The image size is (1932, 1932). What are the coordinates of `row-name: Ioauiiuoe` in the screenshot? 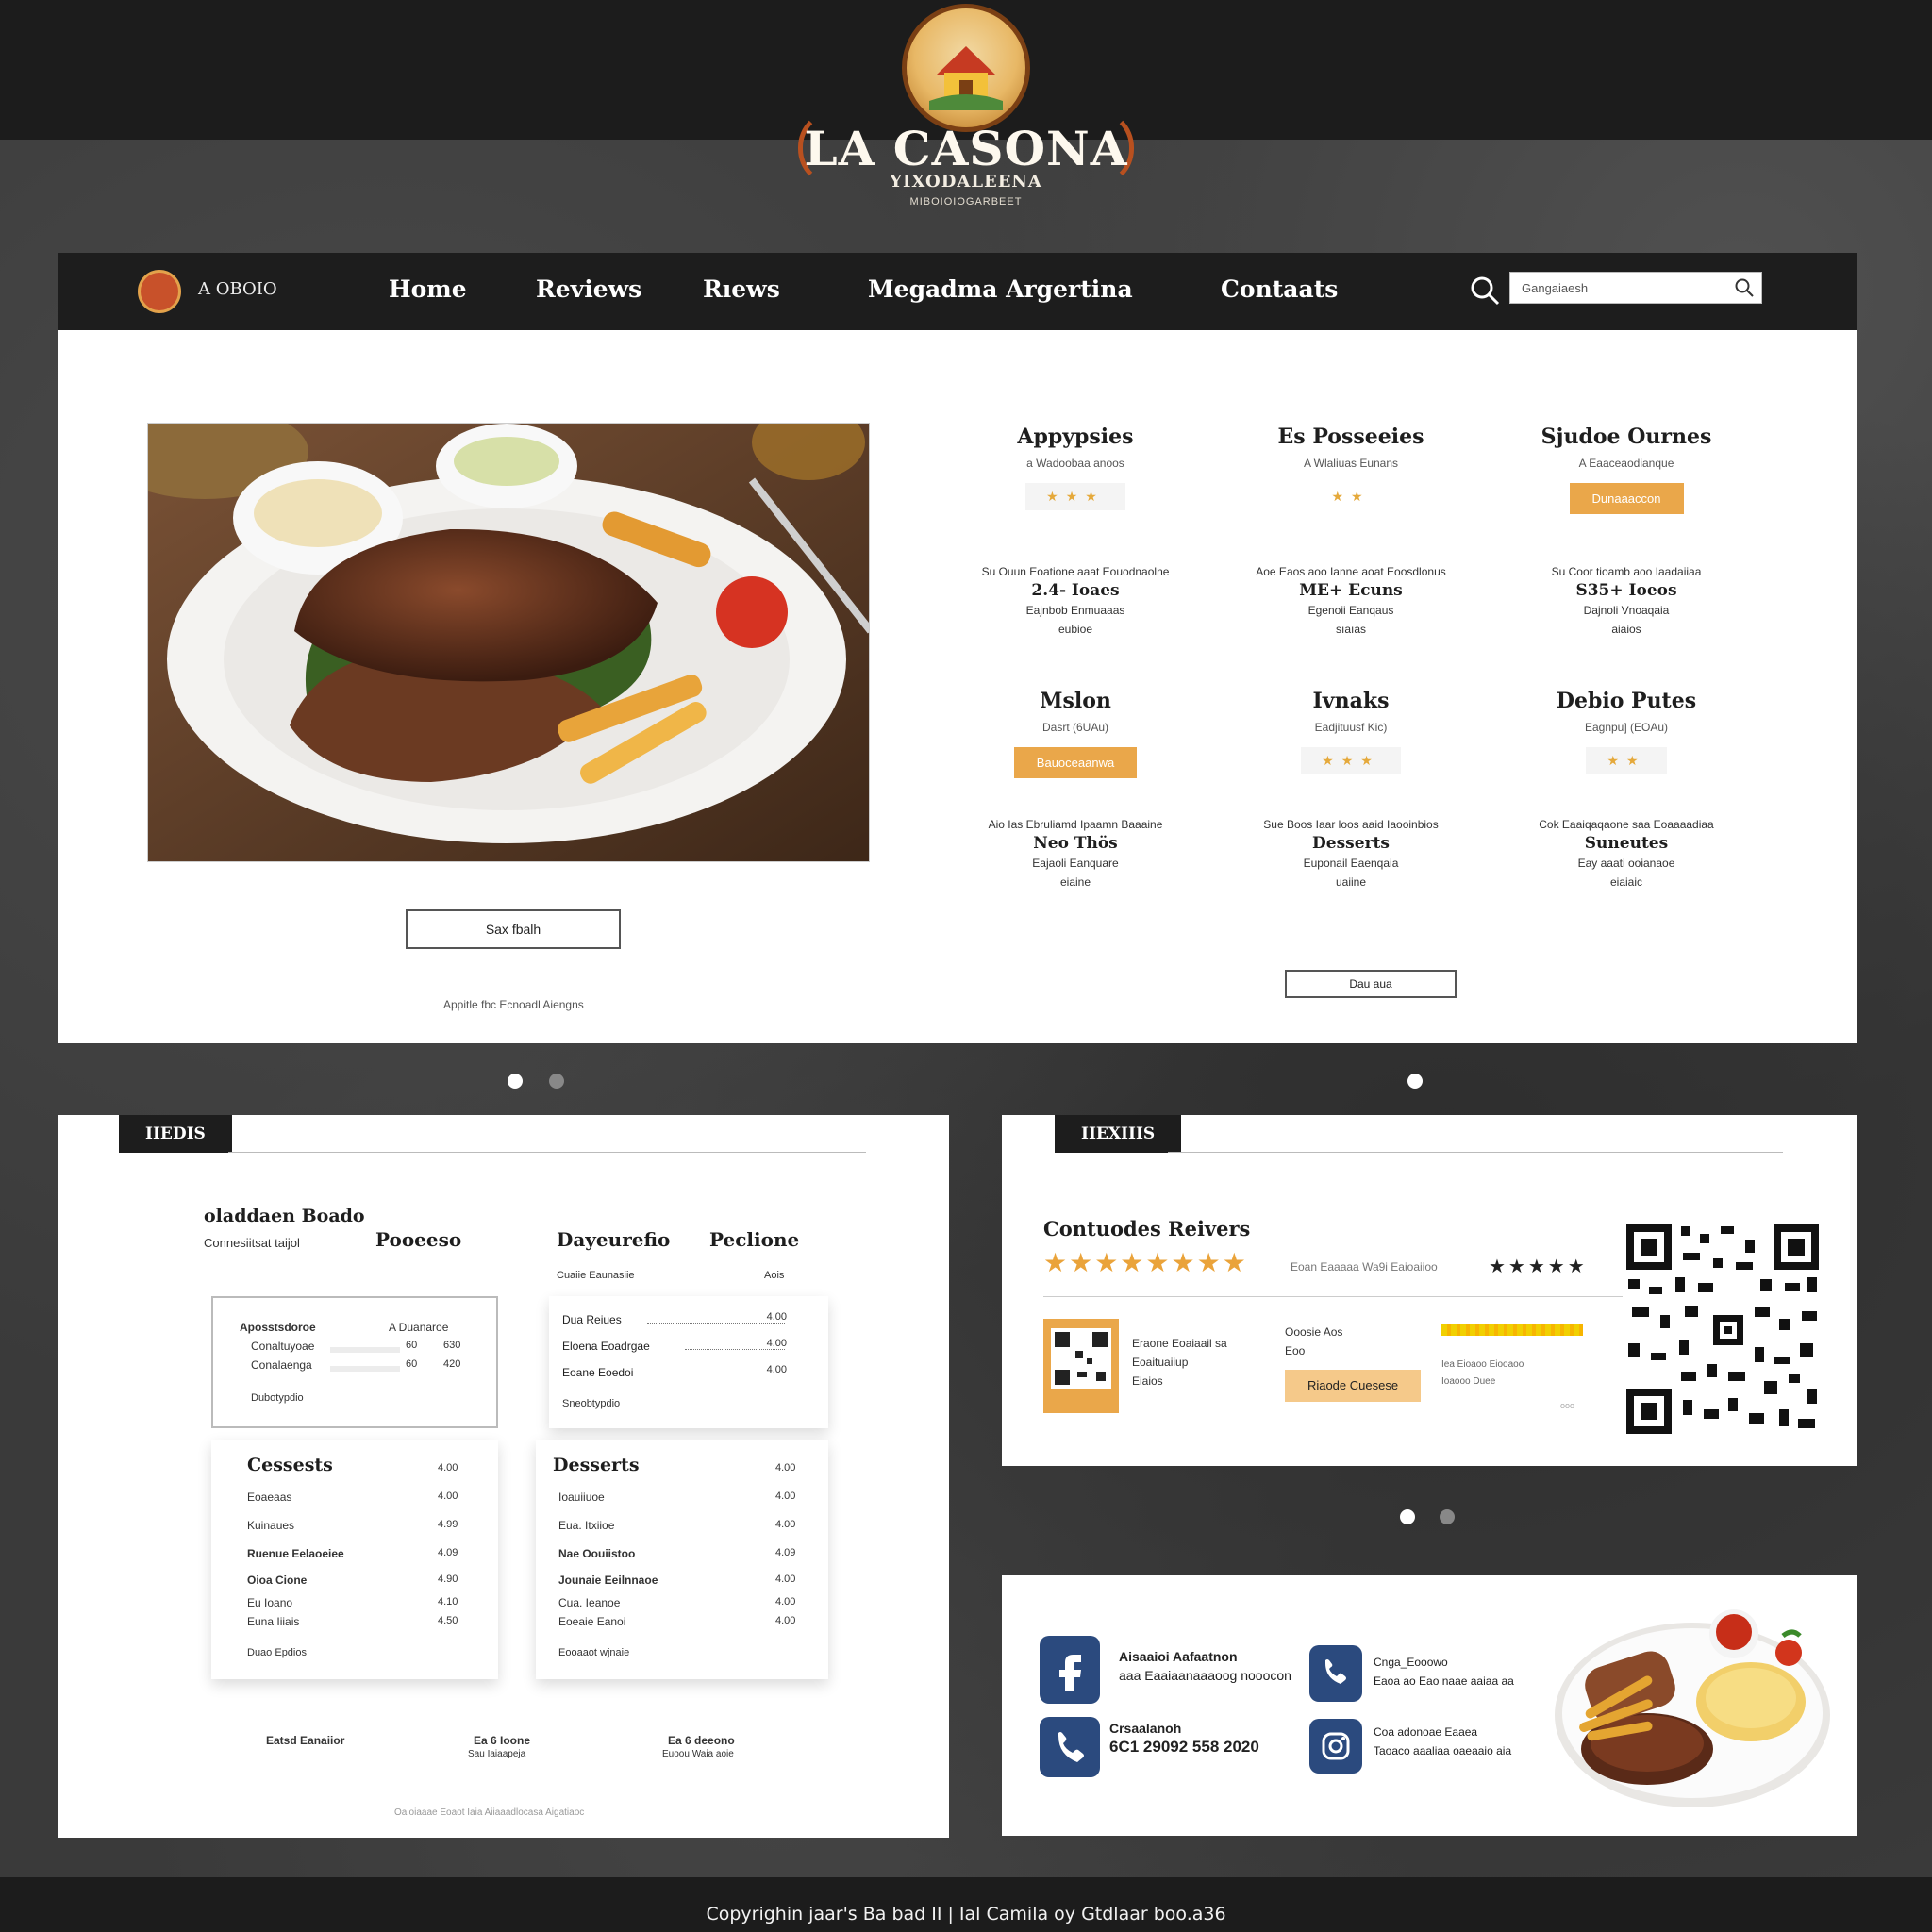 It's located at (582, 1498).